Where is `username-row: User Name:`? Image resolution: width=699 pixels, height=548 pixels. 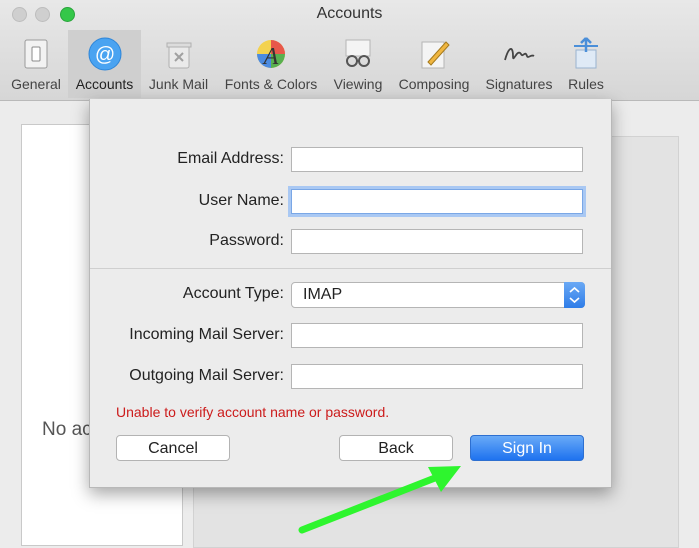
username-row: User Name: is located at coordinates (350, 203).